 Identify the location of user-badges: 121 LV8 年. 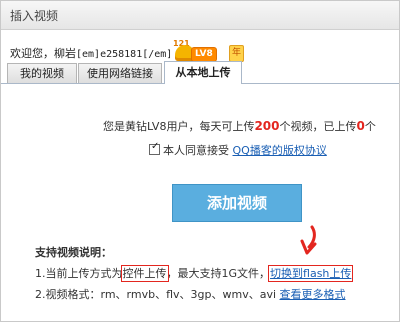
(208, 50).